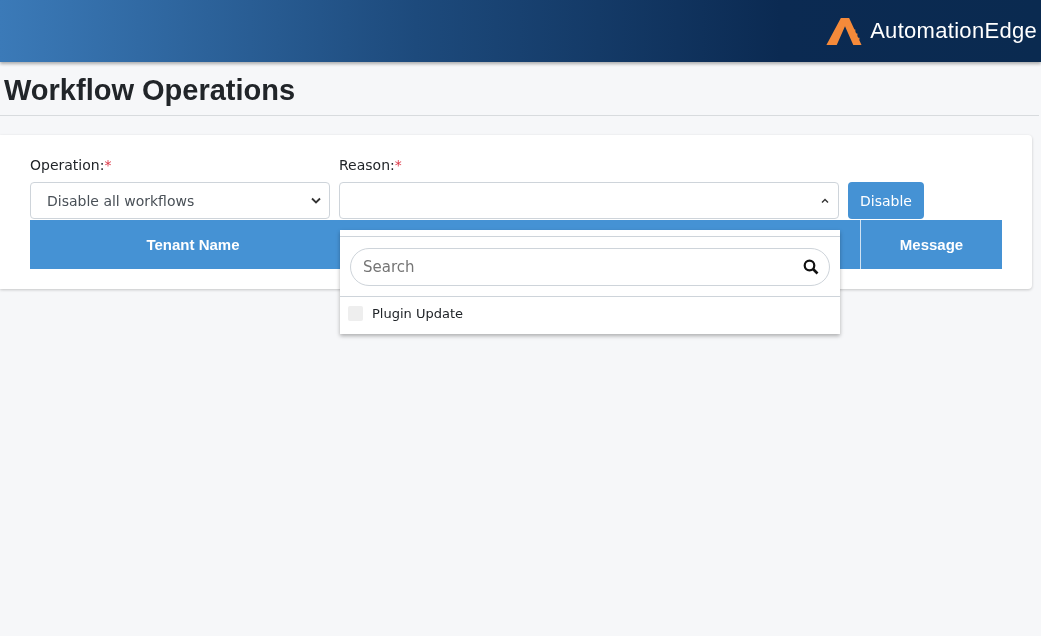 Image resolution: width=1041 pixels, height=636 pixels. Describe the element at coordinates (193, 245) in the screenshot. I see `column-header: Tenant Name` at that location.